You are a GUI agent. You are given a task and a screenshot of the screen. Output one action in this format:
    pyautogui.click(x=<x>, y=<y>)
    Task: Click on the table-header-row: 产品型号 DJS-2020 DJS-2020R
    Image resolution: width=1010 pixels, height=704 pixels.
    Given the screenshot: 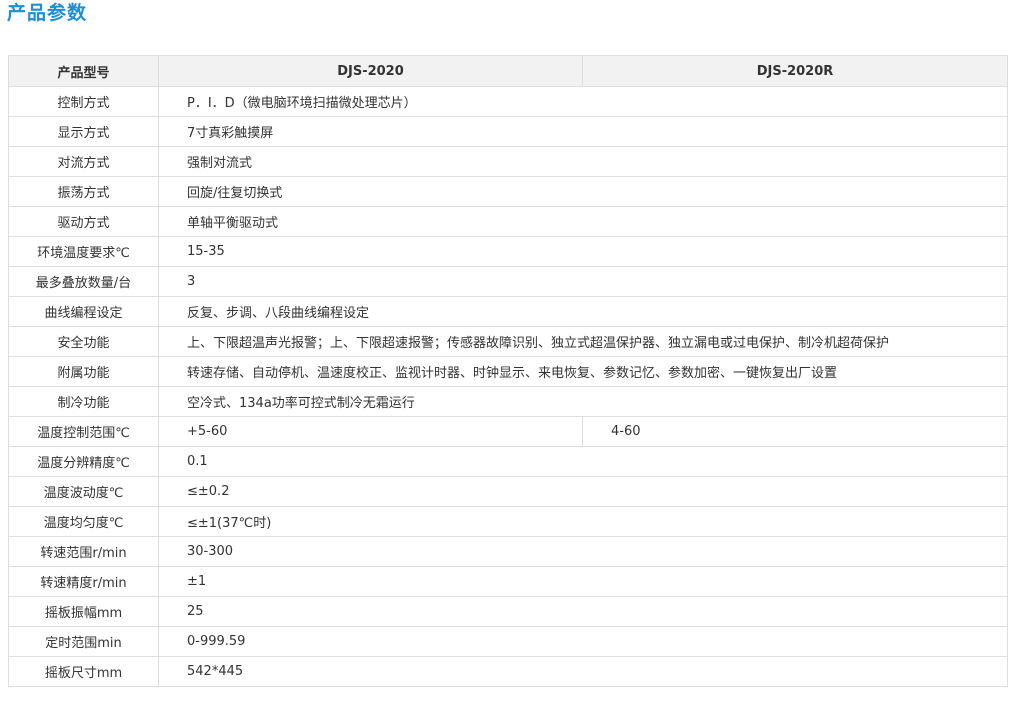 What is the action you would take?
    pyautogui.click(x=508, y=71)
    